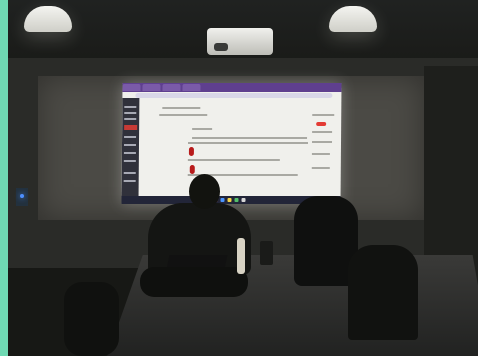 This screenshot has height=356, width=478. I want to click on projected-sidebar, so click(130, 151).